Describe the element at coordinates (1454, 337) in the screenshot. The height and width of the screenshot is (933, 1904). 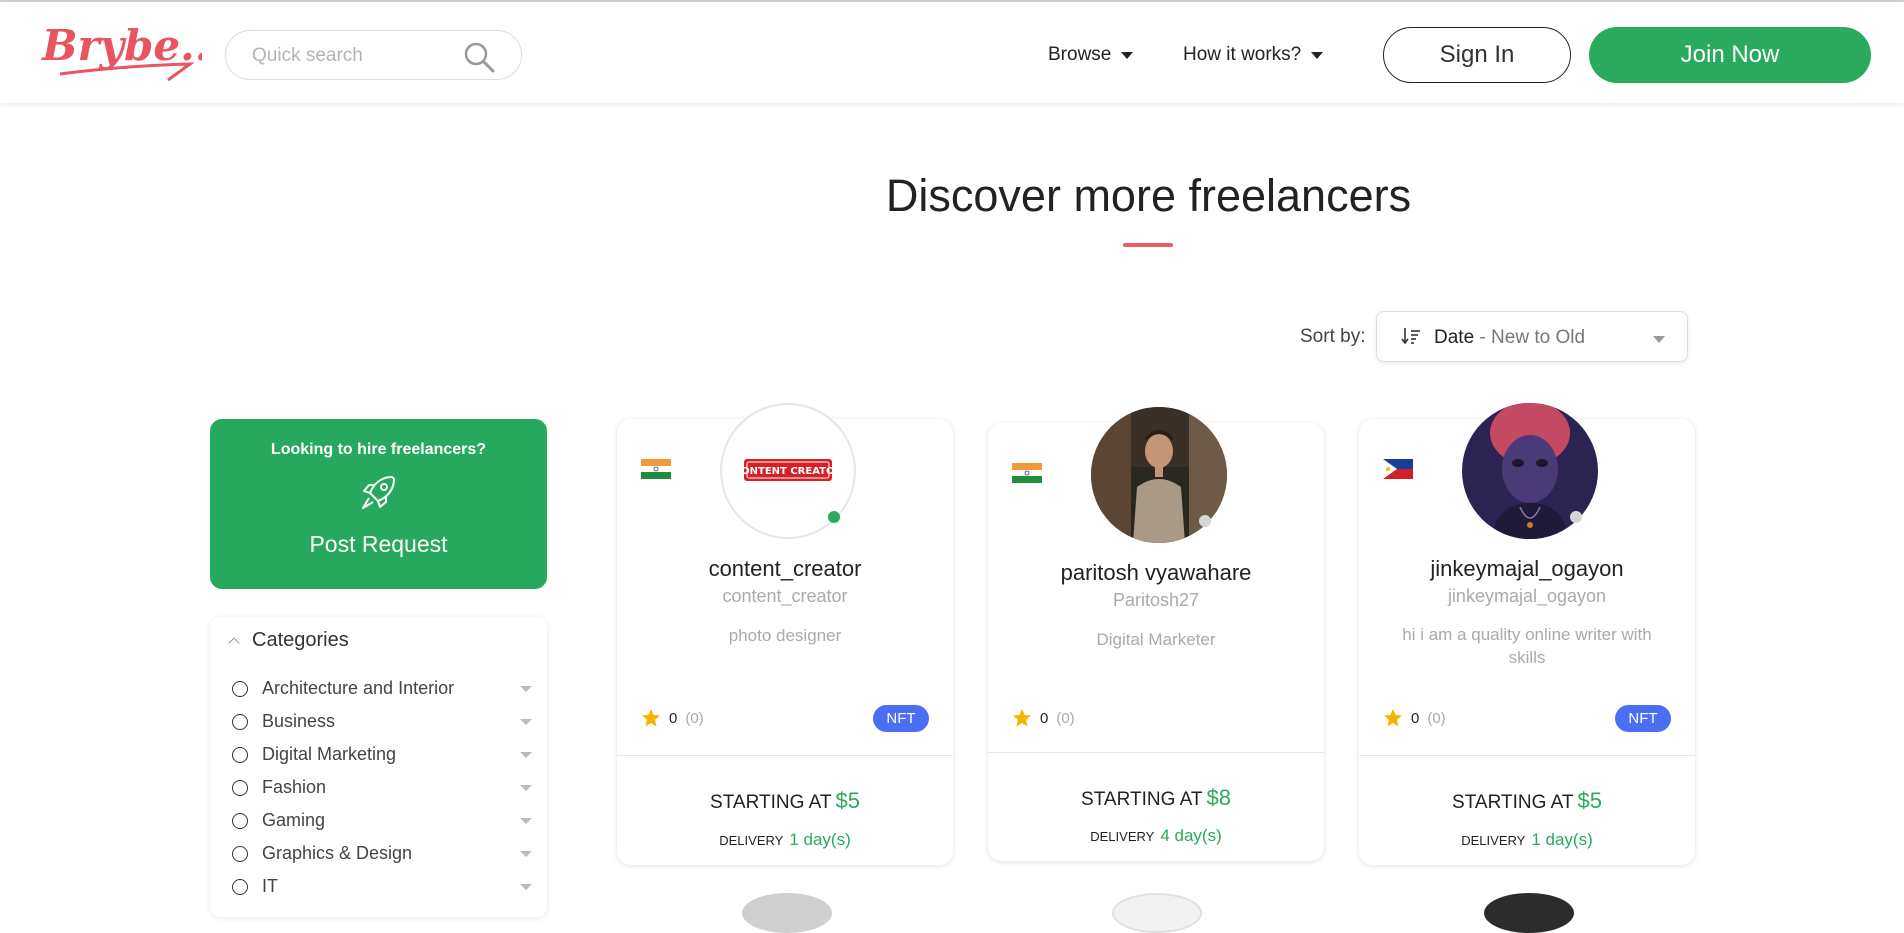
I see `sort-value-main: Date` at that location.